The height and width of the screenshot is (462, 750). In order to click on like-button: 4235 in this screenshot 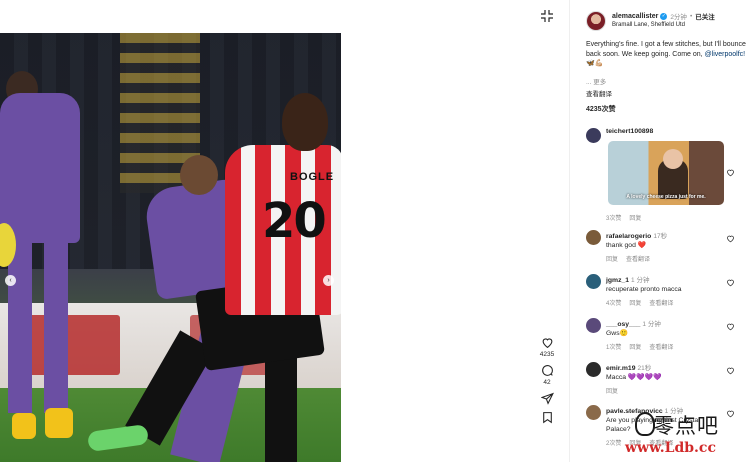, I will do `click(547, 347)`.